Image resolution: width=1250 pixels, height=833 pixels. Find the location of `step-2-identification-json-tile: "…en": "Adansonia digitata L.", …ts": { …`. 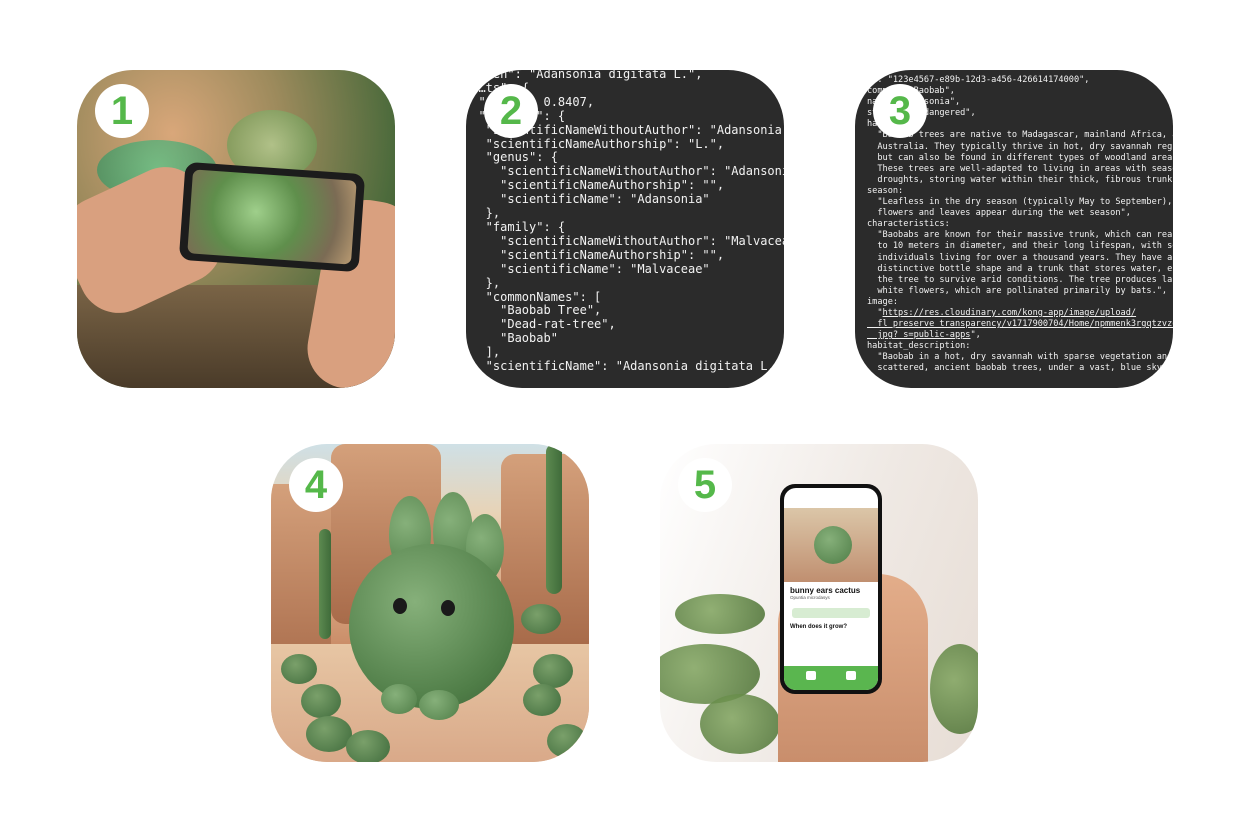

step-2-identification-json-tile: "…en": "Adansonia digitata L.", …ts": { … is located at coordinates (625, 229).